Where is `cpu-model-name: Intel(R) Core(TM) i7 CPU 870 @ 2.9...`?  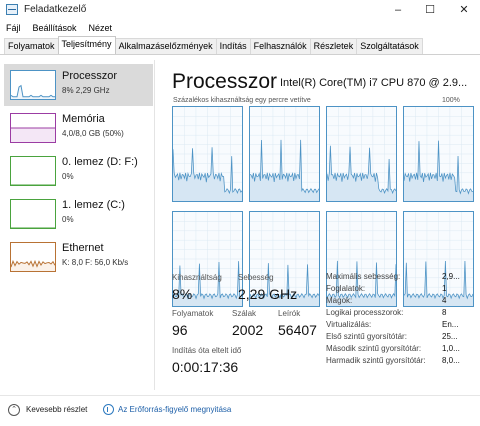
cpu-model-name: Intel(R) Core(TM) i7 CPU 870 @ 2.9... is located at coordinates (374, 83).